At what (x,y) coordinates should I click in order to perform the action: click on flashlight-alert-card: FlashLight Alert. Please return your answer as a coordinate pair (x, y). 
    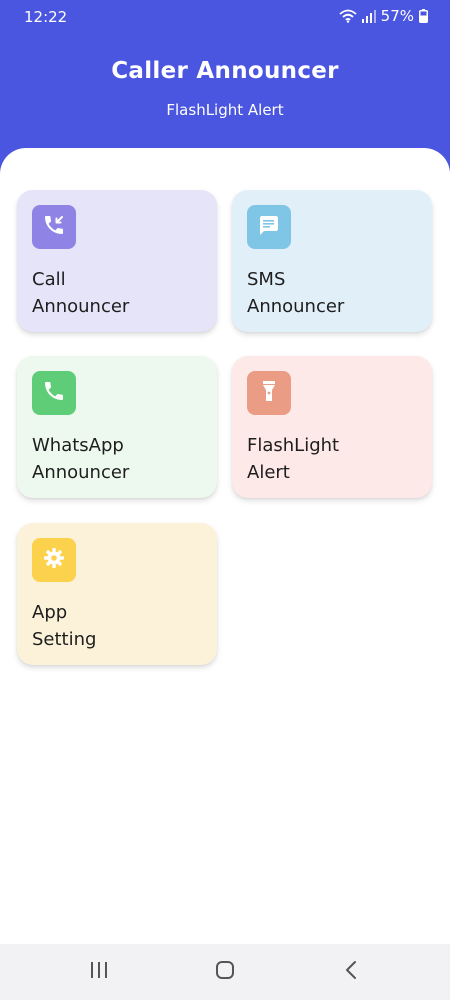
    Looking at the image, I should click on (332, 427).